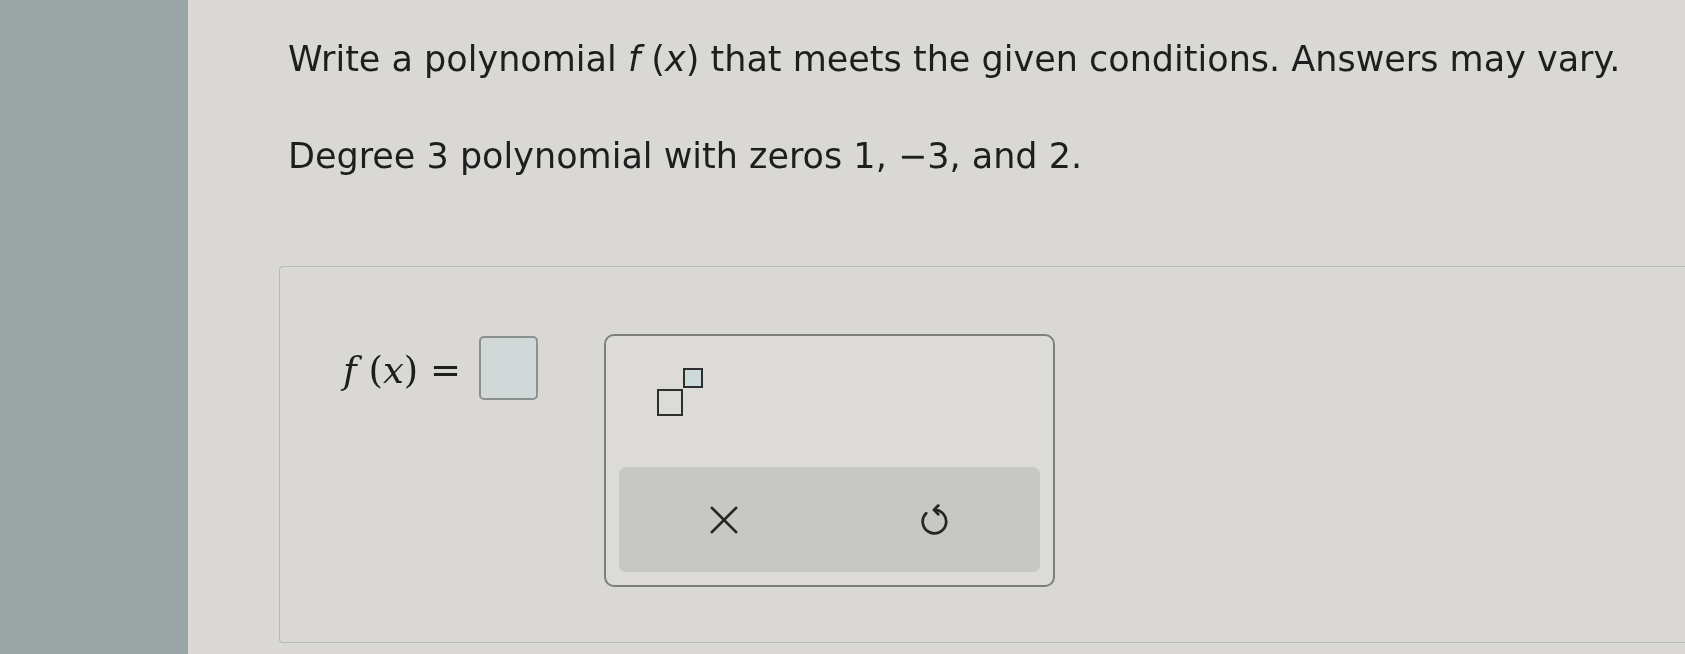 The width and height of the screenshot is (1685, 654). I want to click on instructions-text: Write a polynomial f (x) that meets the given conditions. Answers may vary., so click(954, 59).